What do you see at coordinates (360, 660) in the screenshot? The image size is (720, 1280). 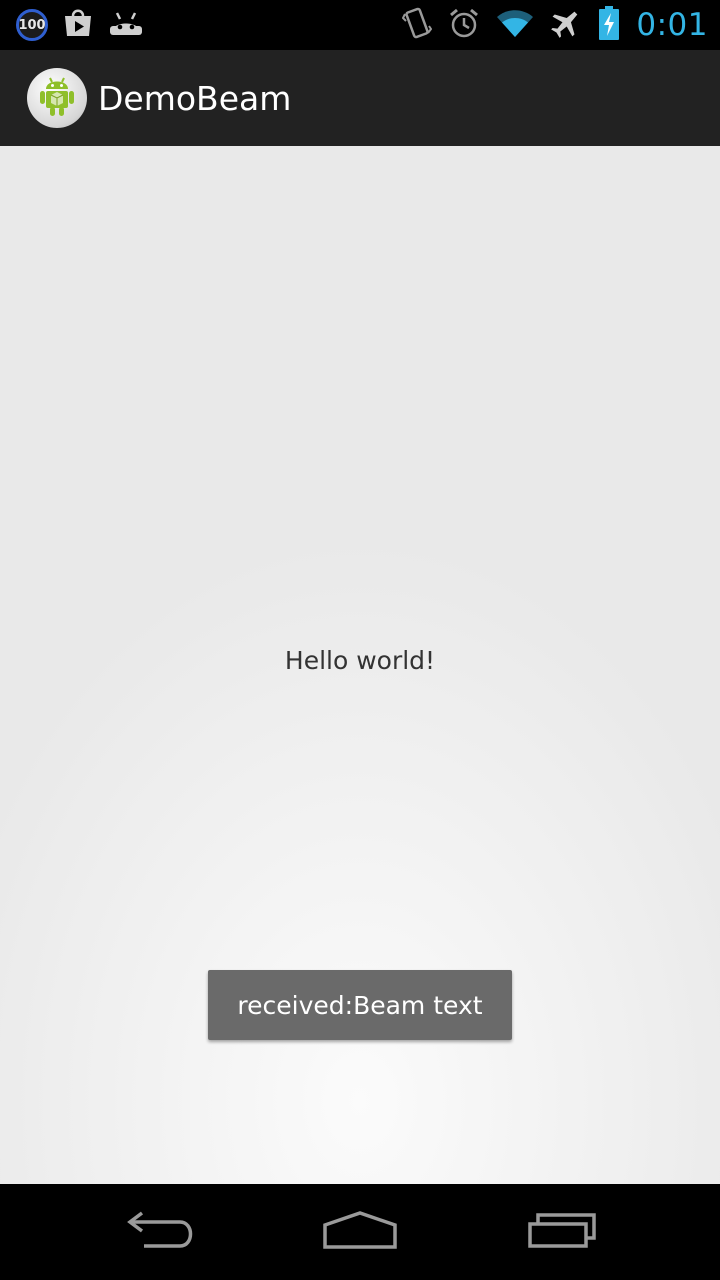 I see `hello-text: Hello world!` at bounding box center [360, 660].